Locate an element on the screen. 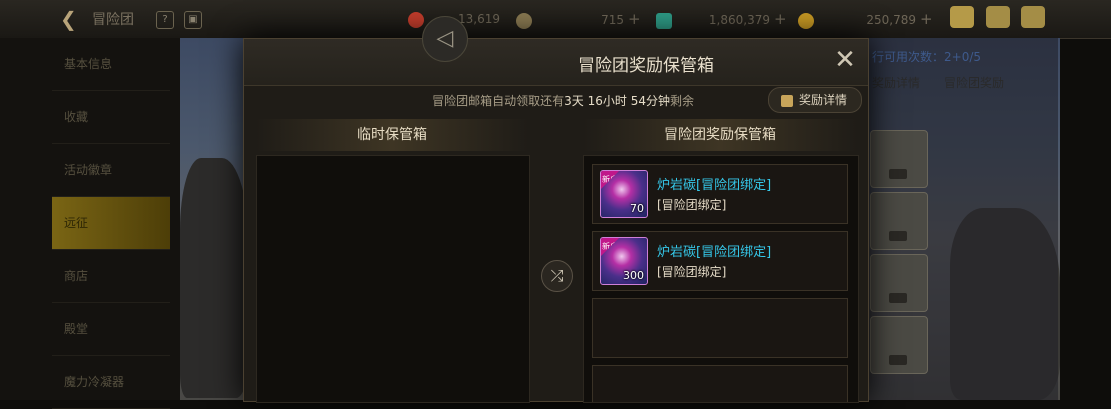  dialog-header: 冒险团奖励保管箱 ✕ is located at coordinates (556, 62).